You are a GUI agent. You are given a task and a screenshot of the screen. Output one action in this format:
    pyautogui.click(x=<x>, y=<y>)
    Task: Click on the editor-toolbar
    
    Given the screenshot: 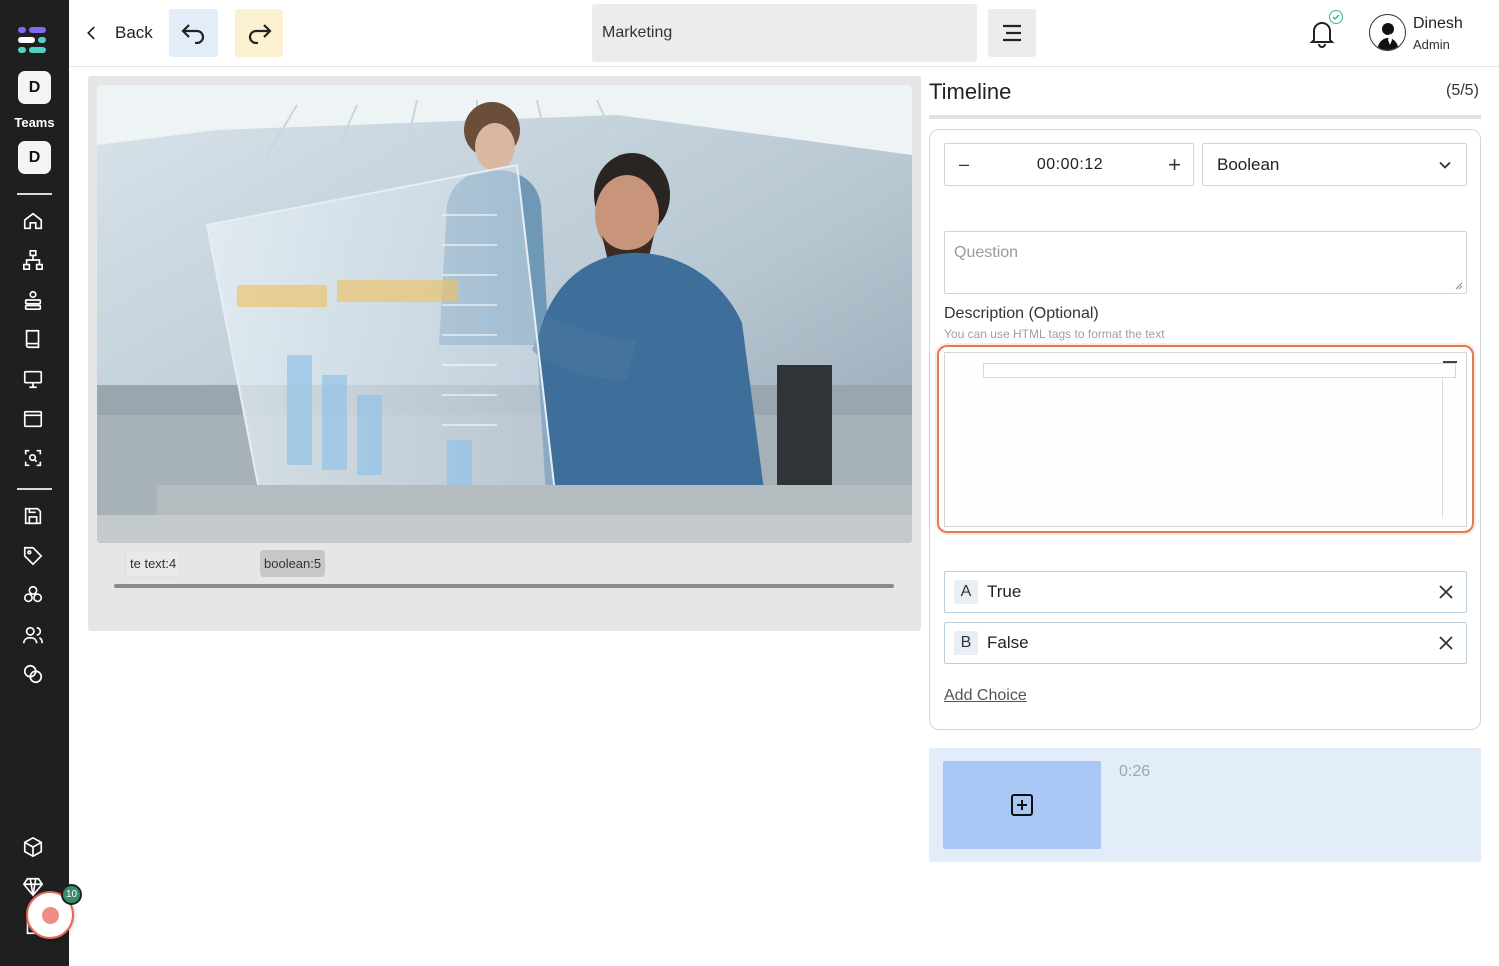 What is the action you would take?
    pyautogui.click(x=1219, y=370)
    